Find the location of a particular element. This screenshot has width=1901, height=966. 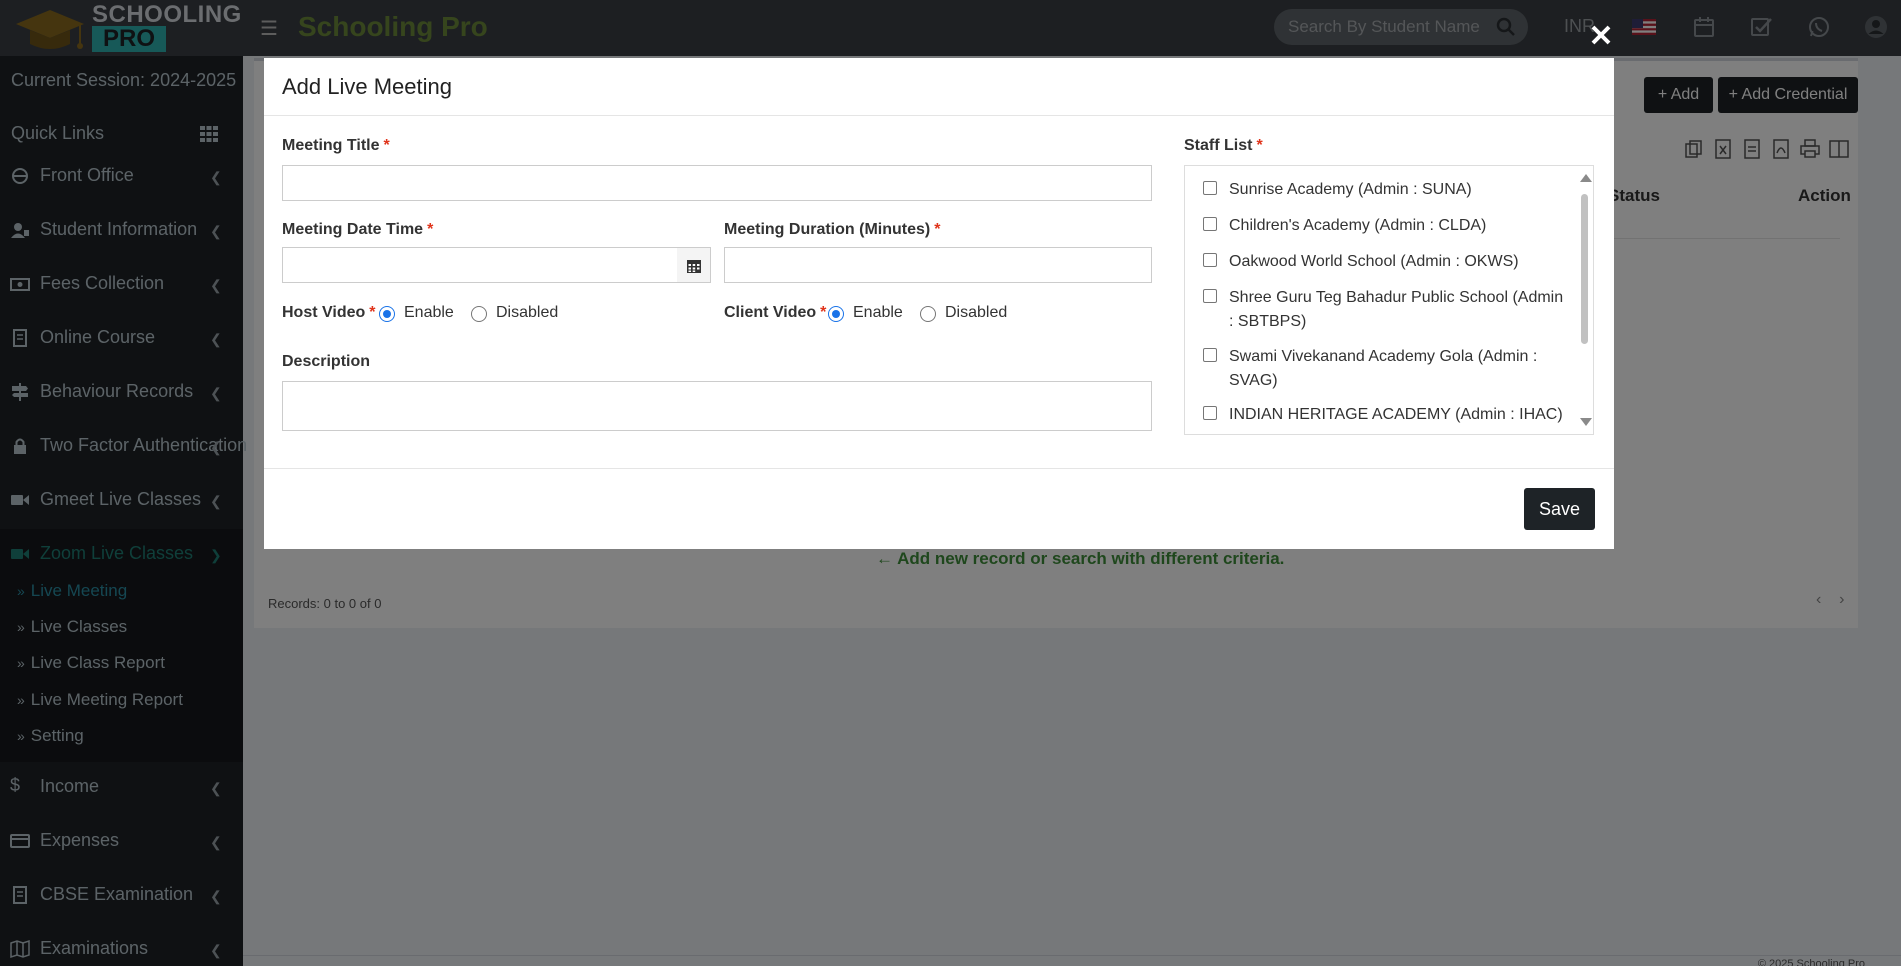

client-video-label: Client Video * is located at coordinates (775, 313).